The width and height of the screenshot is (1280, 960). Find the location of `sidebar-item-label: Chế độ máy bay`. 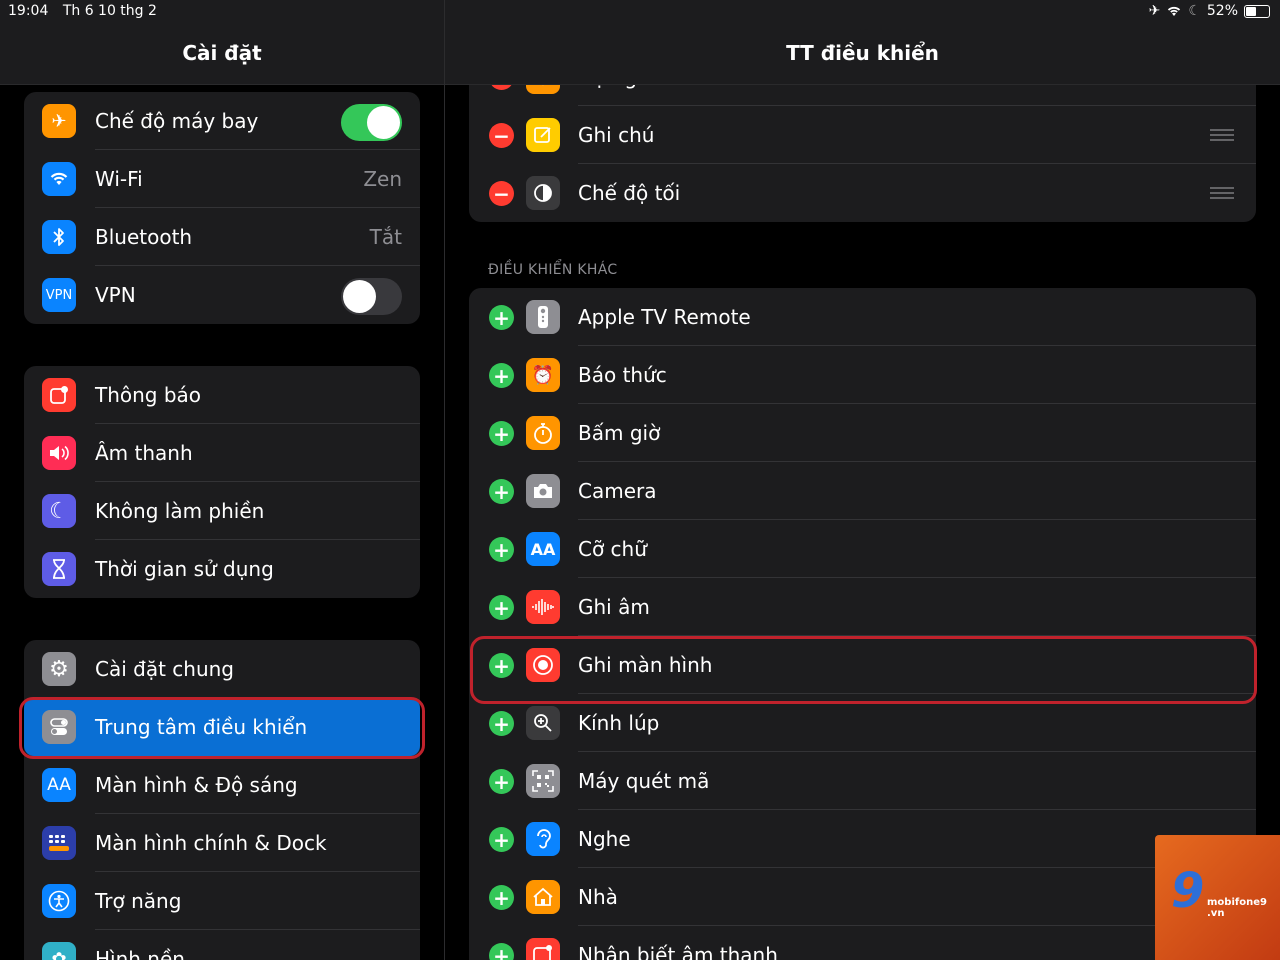

sidebar-item-label: Chế độ máy bay is located at coordinates (177, 121).